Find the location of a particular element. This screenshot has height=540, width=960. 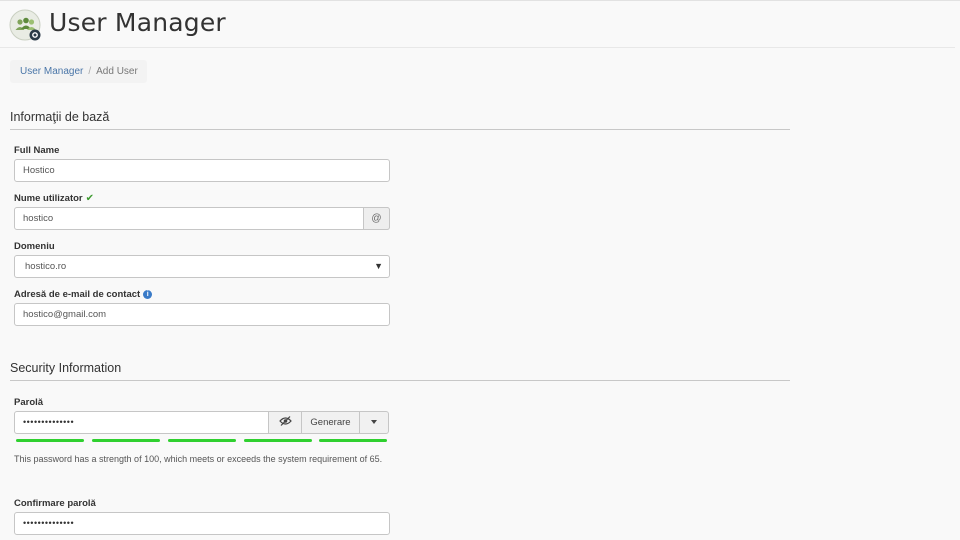

generate-password-button: Generare is located at coordinates (330, 422).